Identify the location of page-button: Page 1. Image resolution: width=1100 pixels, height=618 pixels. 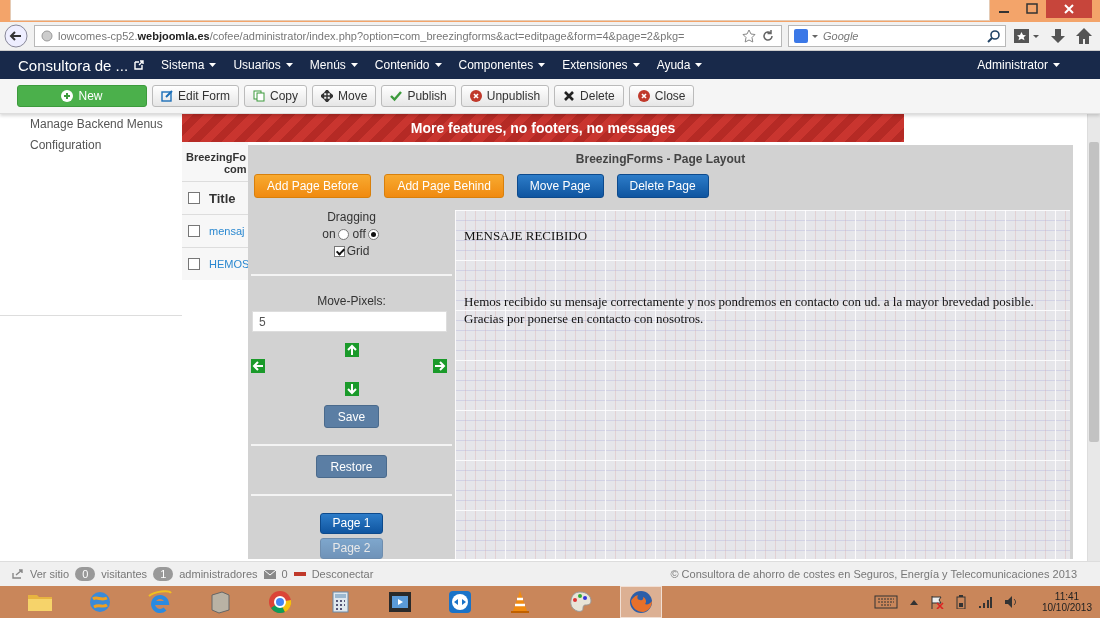
(351, 523).